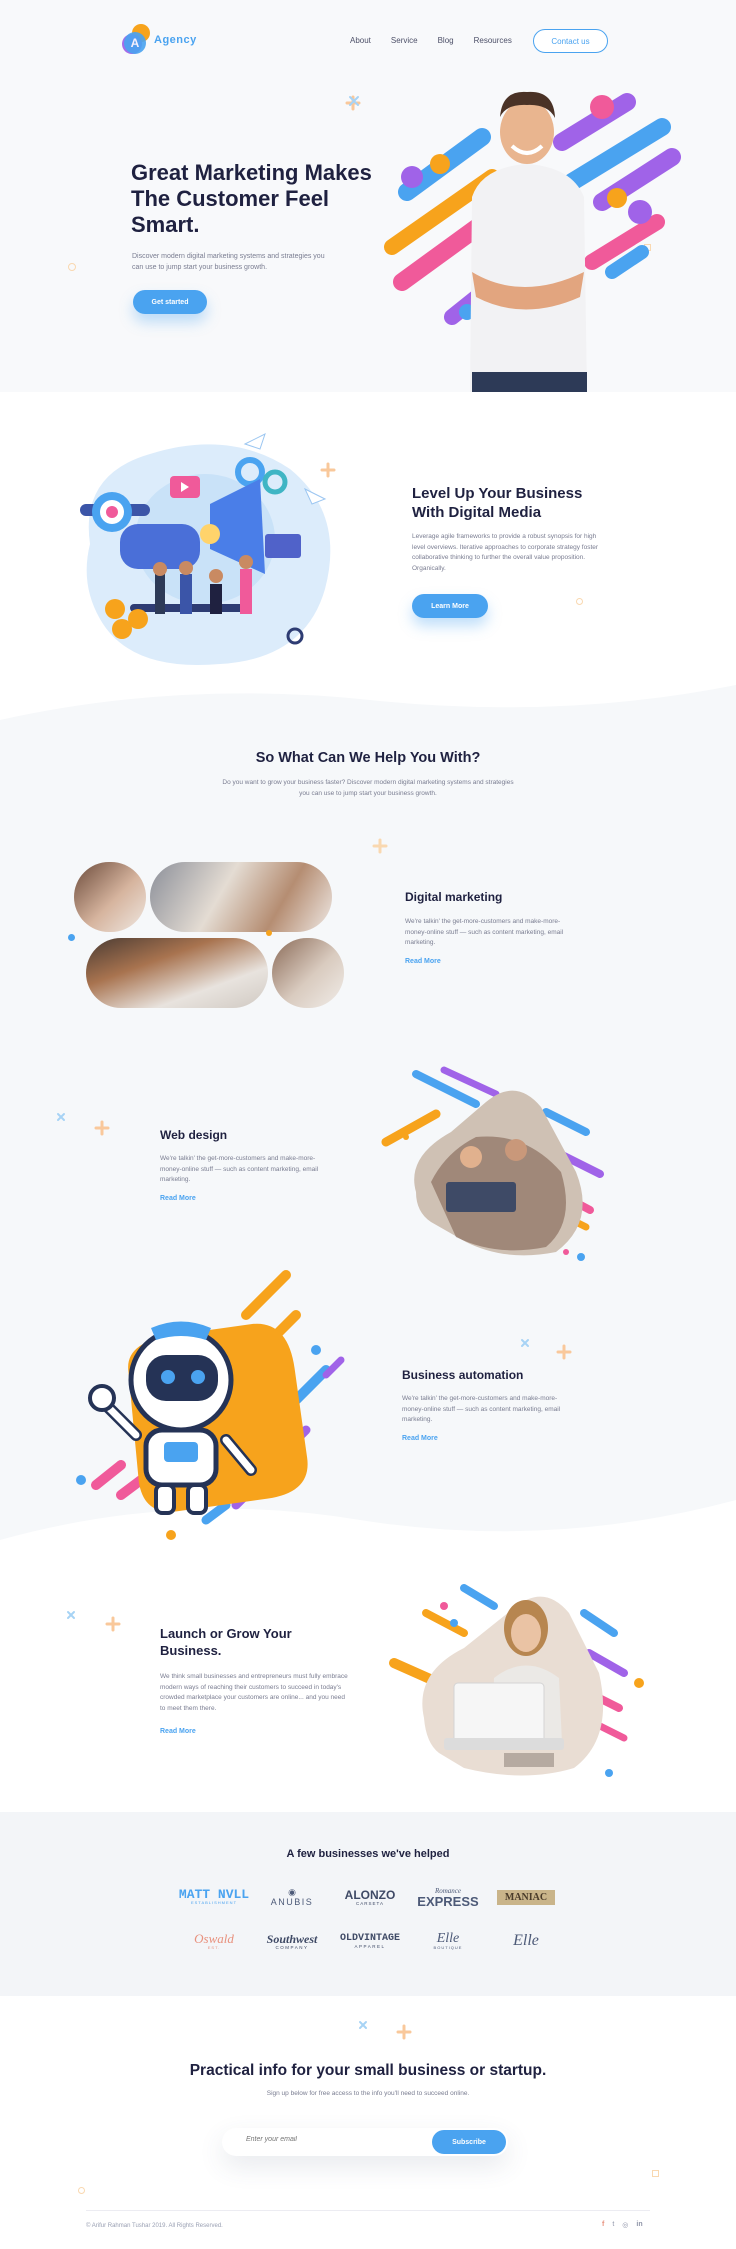 The width and height of the screenshot is (736, 2249). Describe the element at coordinates (493, 40) in the screenshot. I see `nav-item-resources: Resources` at that location.